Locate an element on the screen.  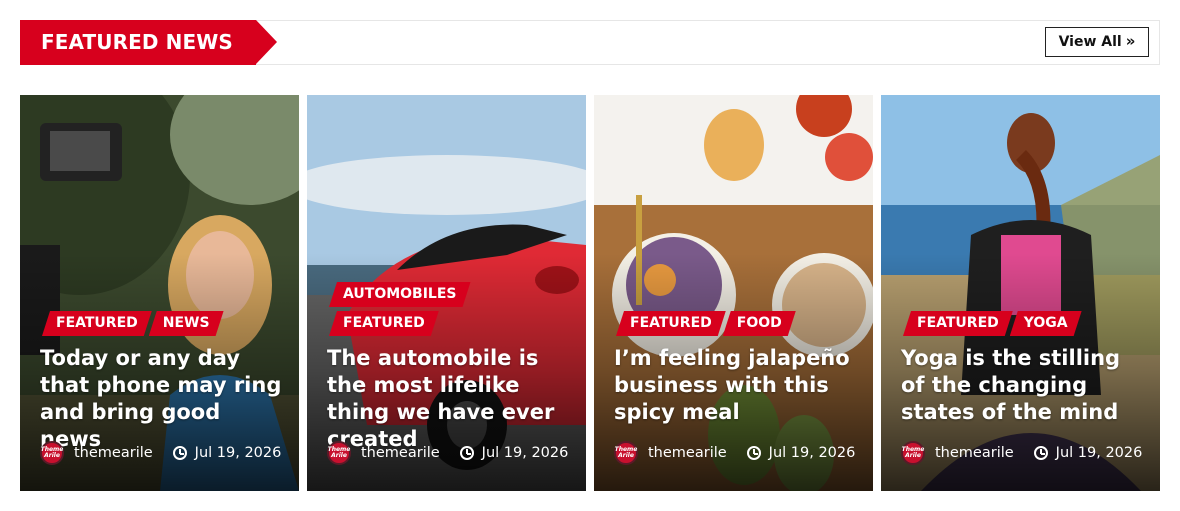
section-title: FEATURED NEWS is located at coordinates (148, 42).